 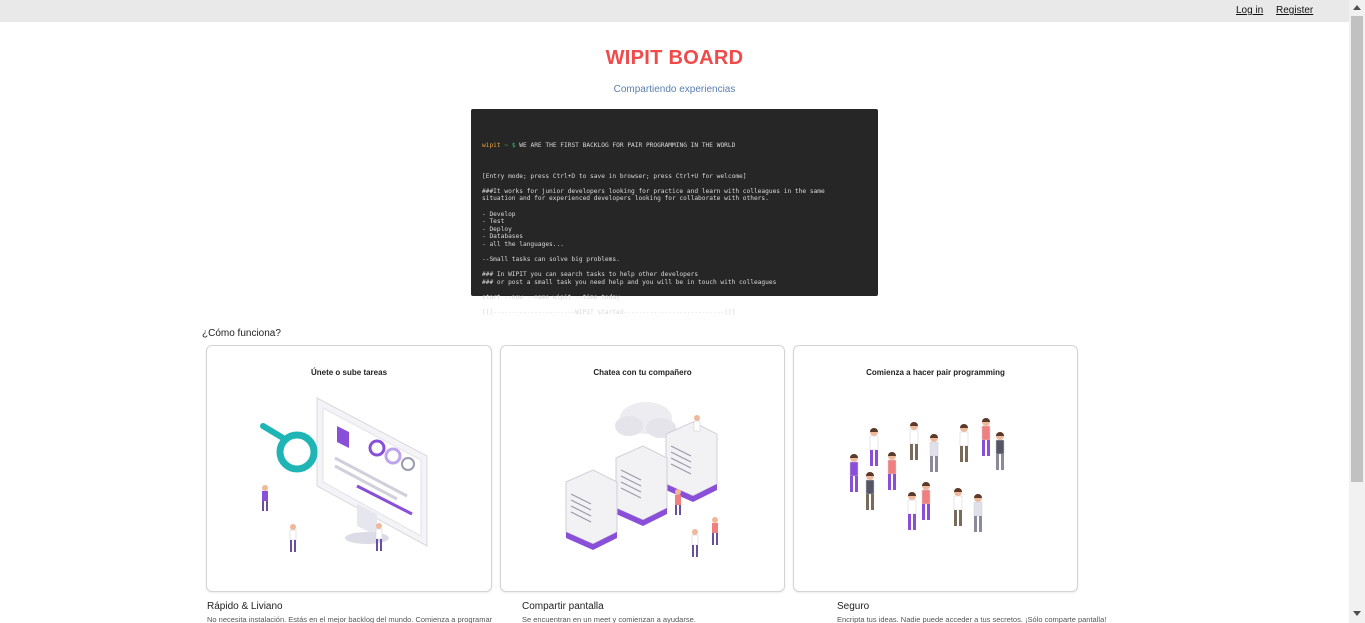 I want to click on page-scrollbar, so click(x=1357, y=311).